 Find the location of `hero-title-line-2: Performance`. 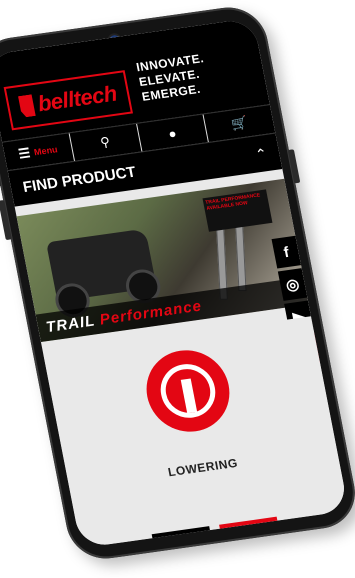

hero-title-line-2: Performance is located at coordinates (151, 313).